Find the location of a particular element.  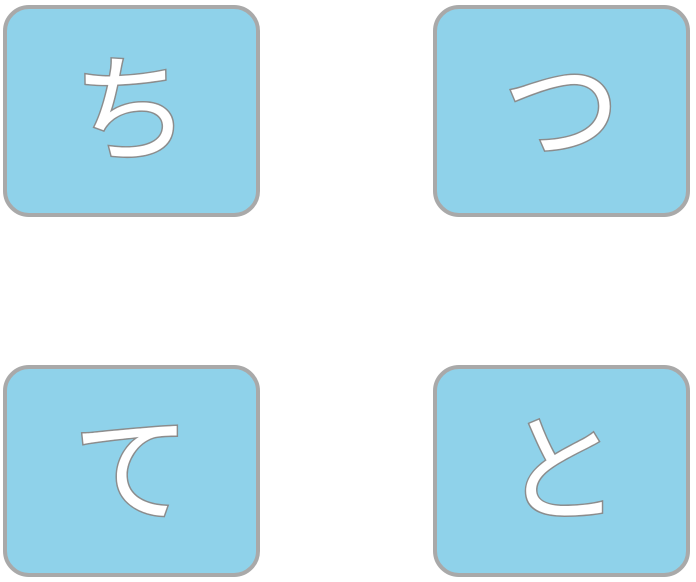

kana-te-label: て is located at coordinates (131, 471).